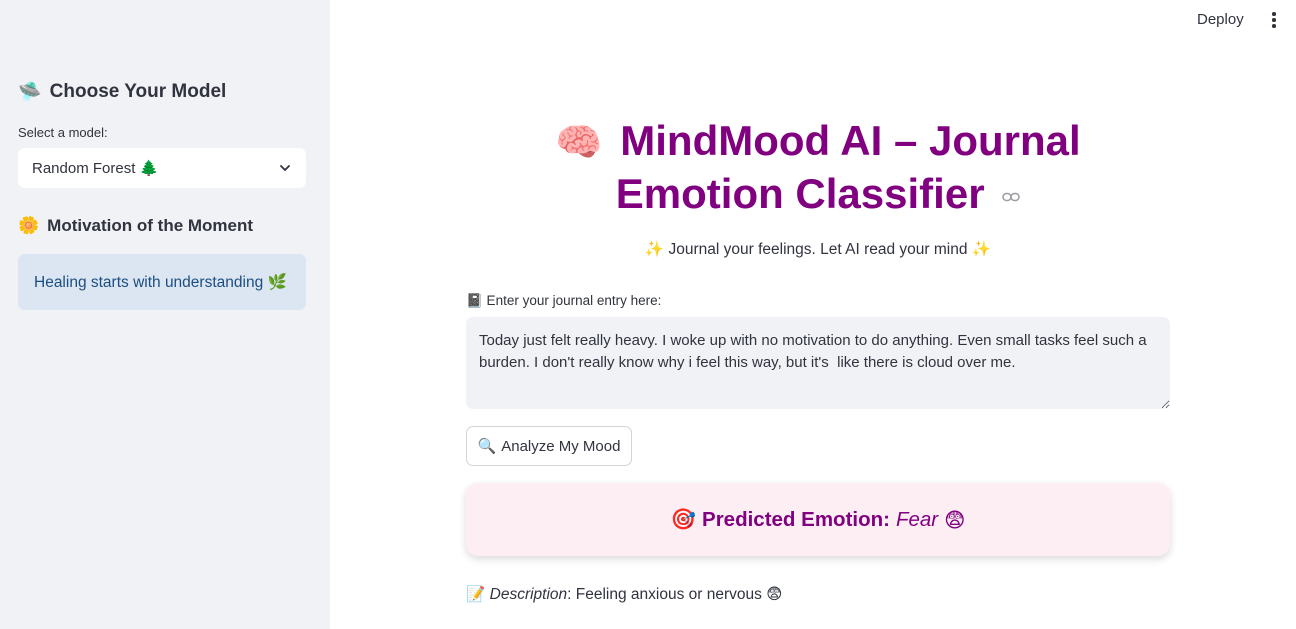  What do you see at coordinates (150, 225) in the screenshot?
I see `motivation-heading-text: Motivation of the Moment` at bounding box center [150, 225].